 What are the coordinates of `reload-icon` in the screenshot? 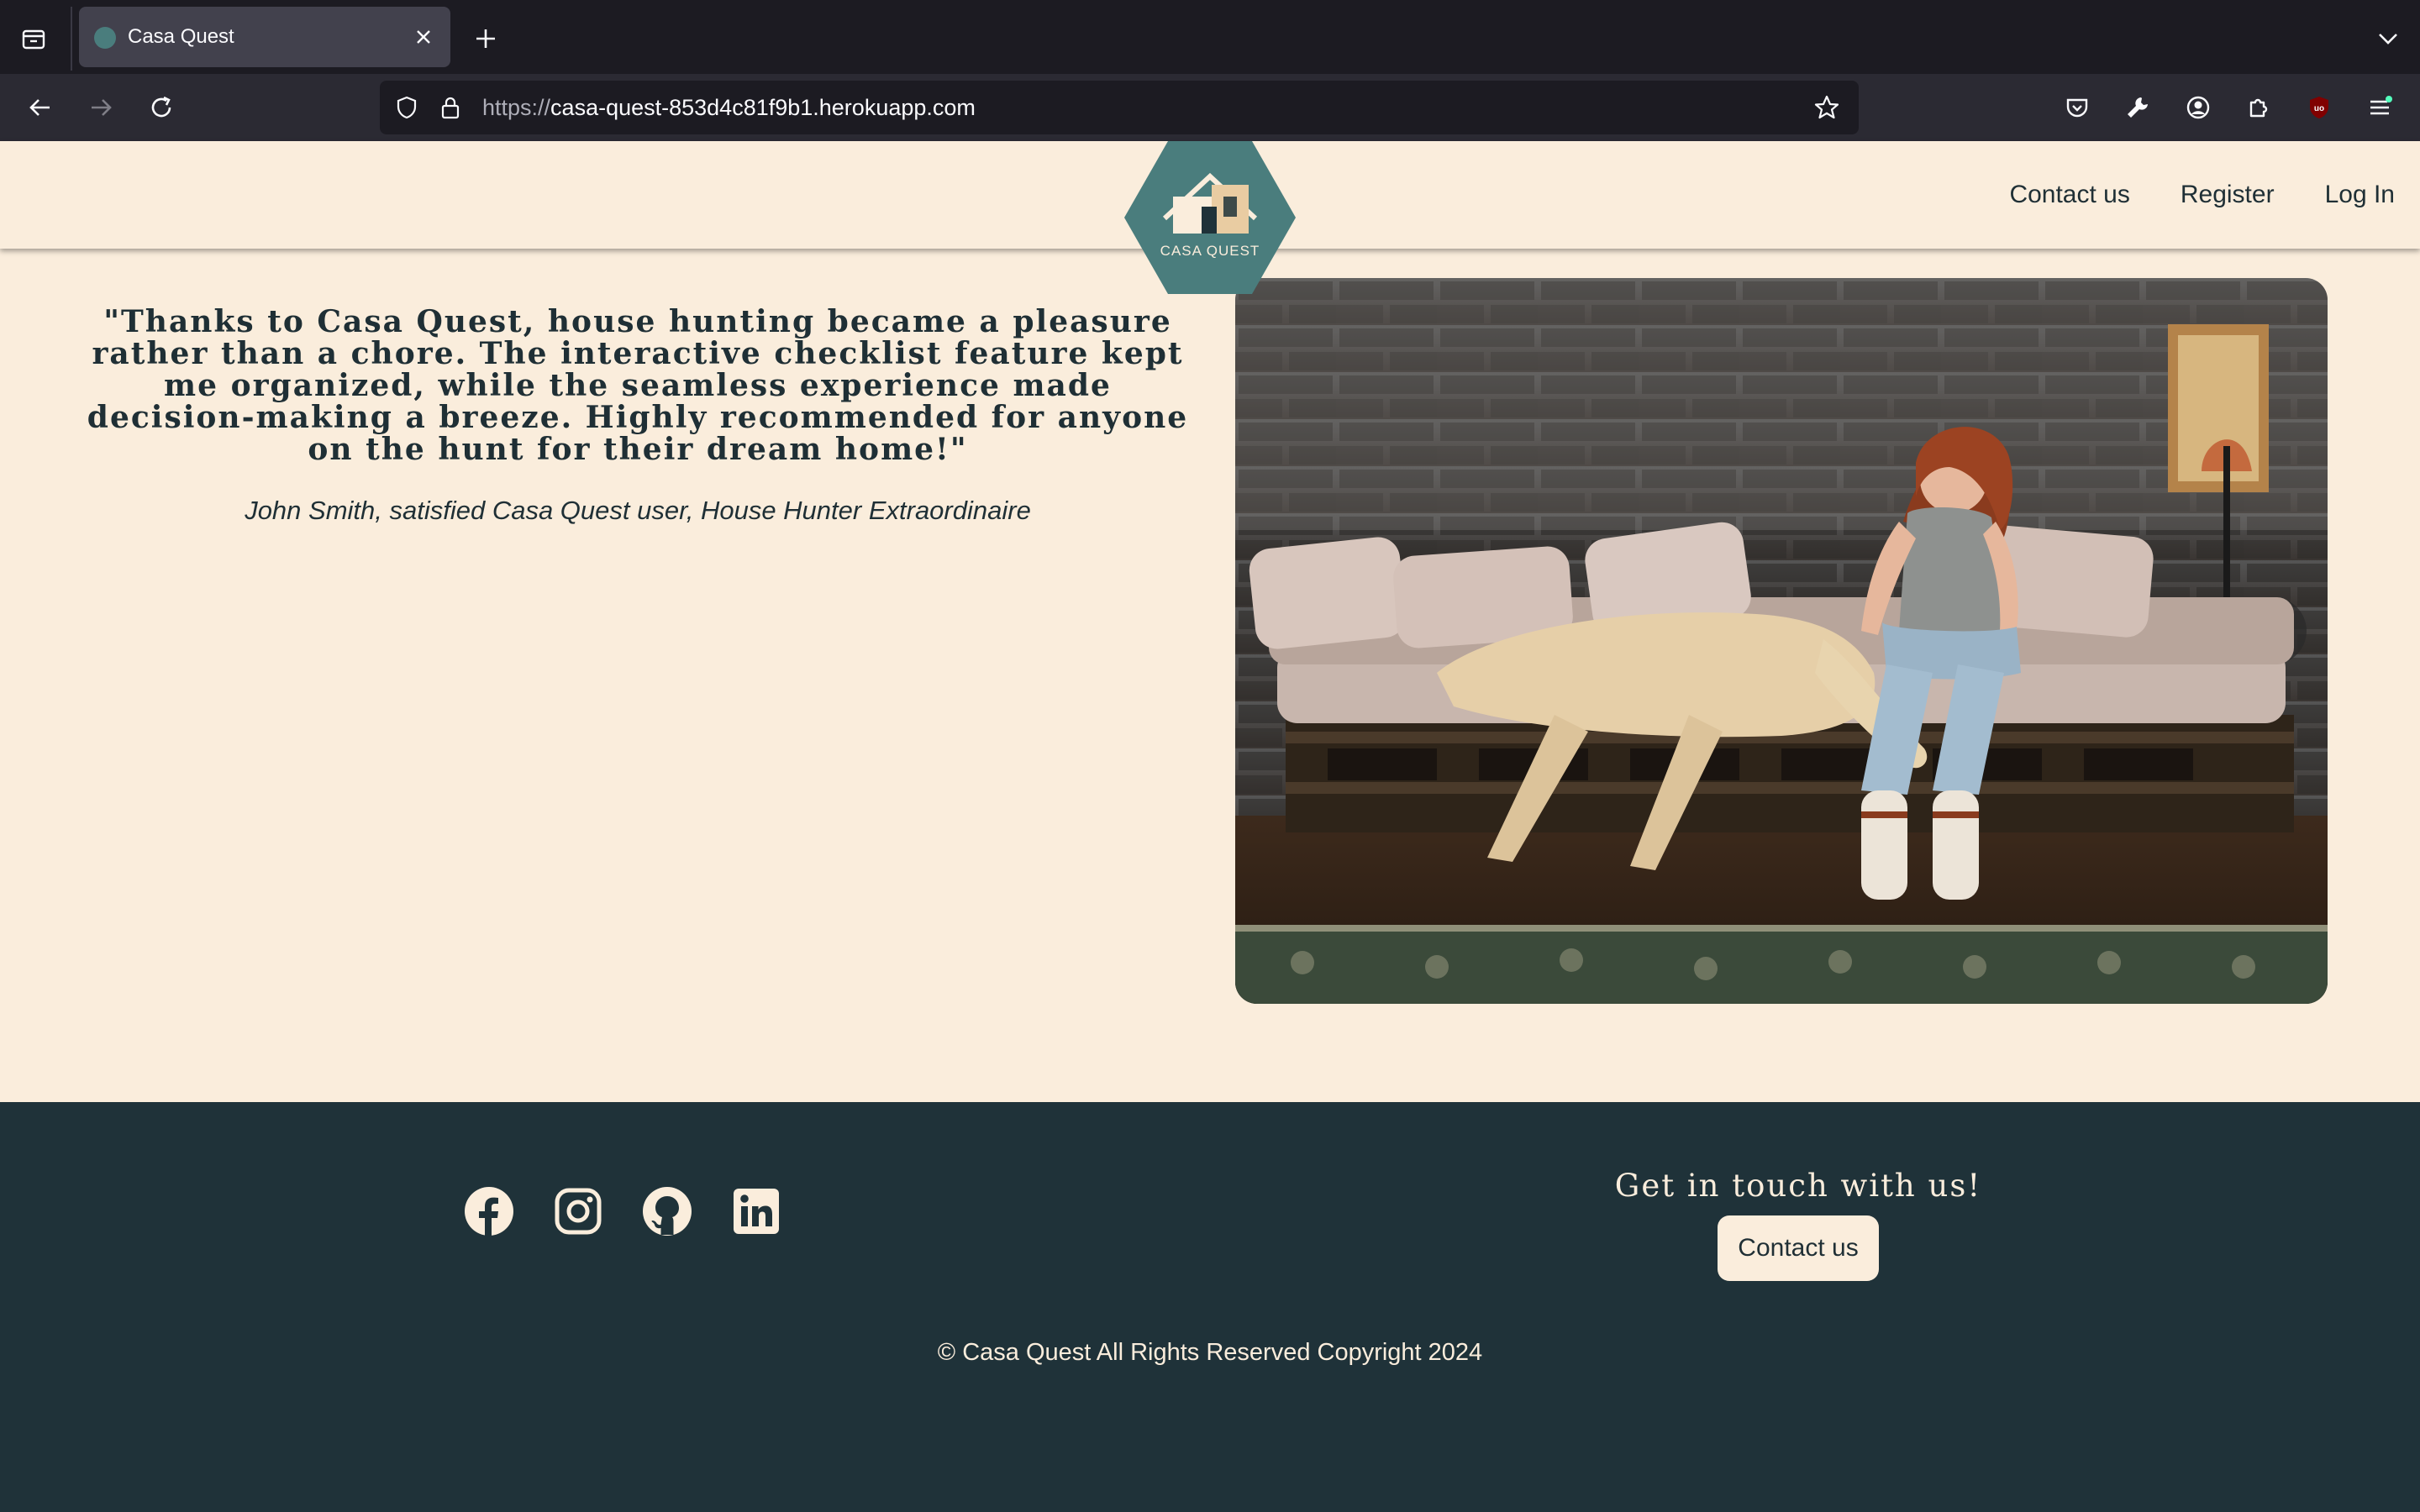 It's located at (161, 107).